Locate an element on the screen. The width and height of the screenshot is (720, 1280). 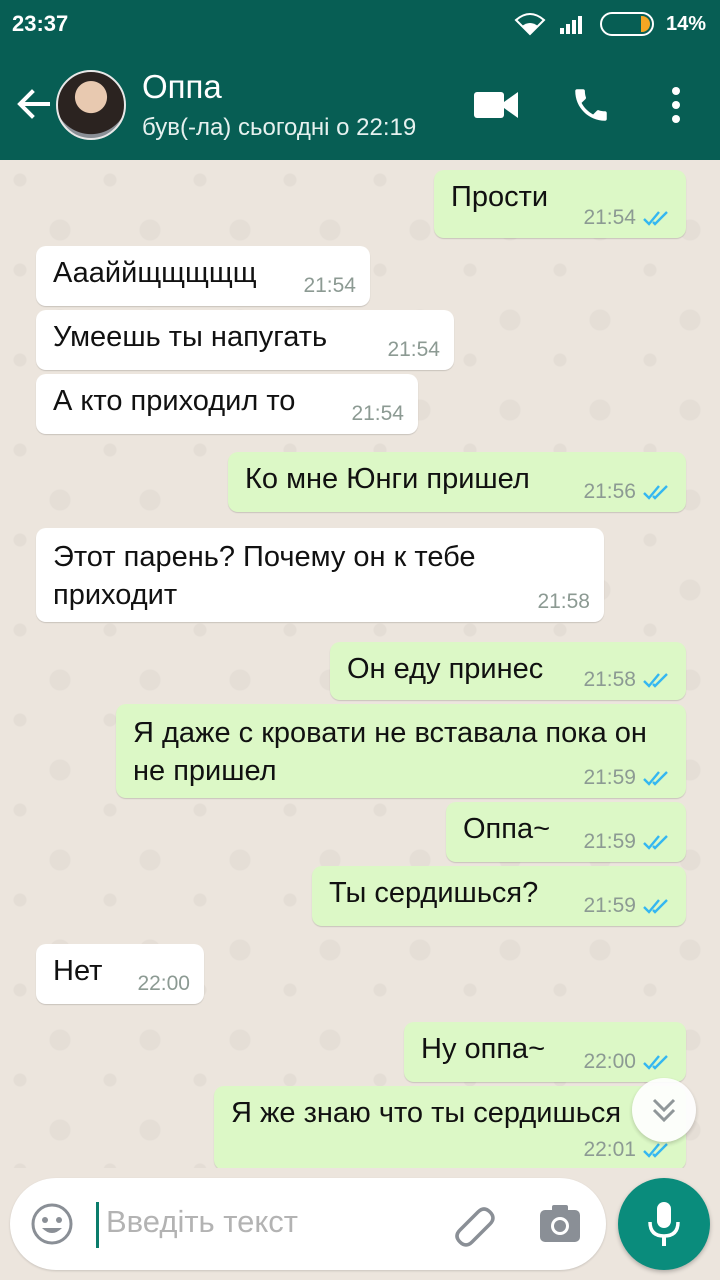
message-incoming: Аааййщщщщщ 21:54 is located at coordinates (203, 276).